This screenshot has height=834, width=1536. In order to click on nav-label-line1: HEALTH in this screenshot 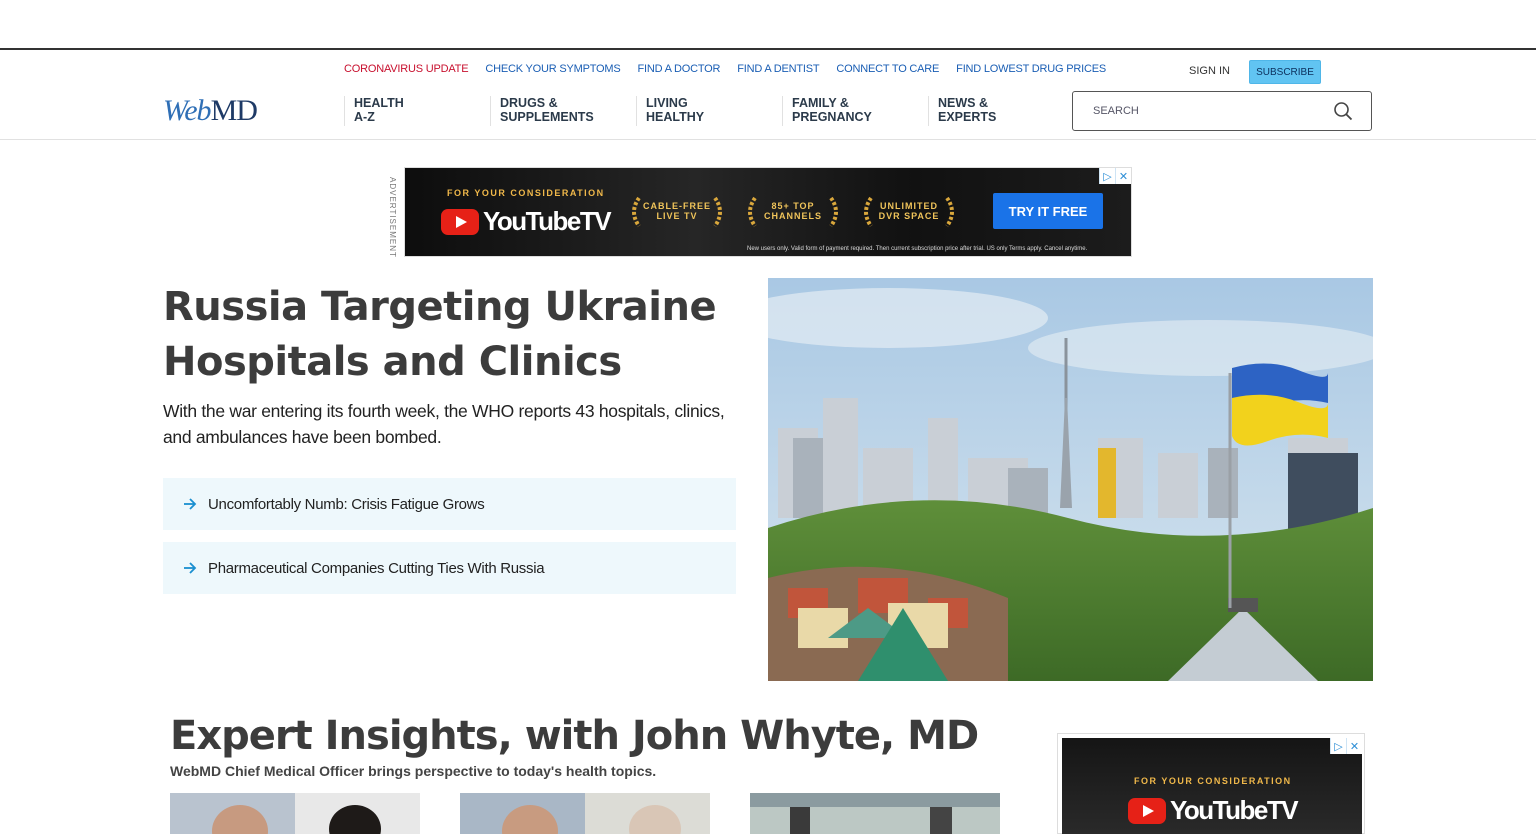, I will do `click(379, 103)`.